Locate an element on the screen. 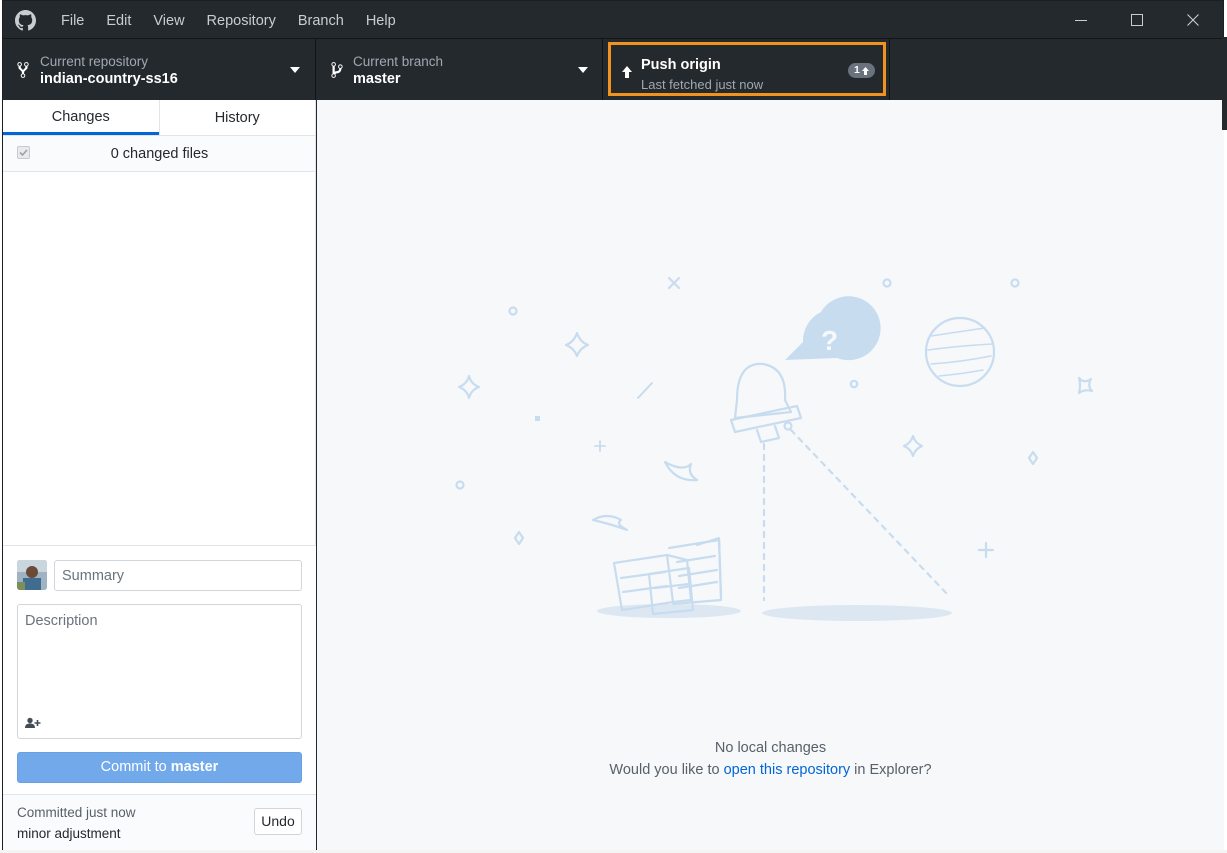 The height and width of the screenshot is (853, 1227). background-window-edge is located at coordinates (1224, 83).